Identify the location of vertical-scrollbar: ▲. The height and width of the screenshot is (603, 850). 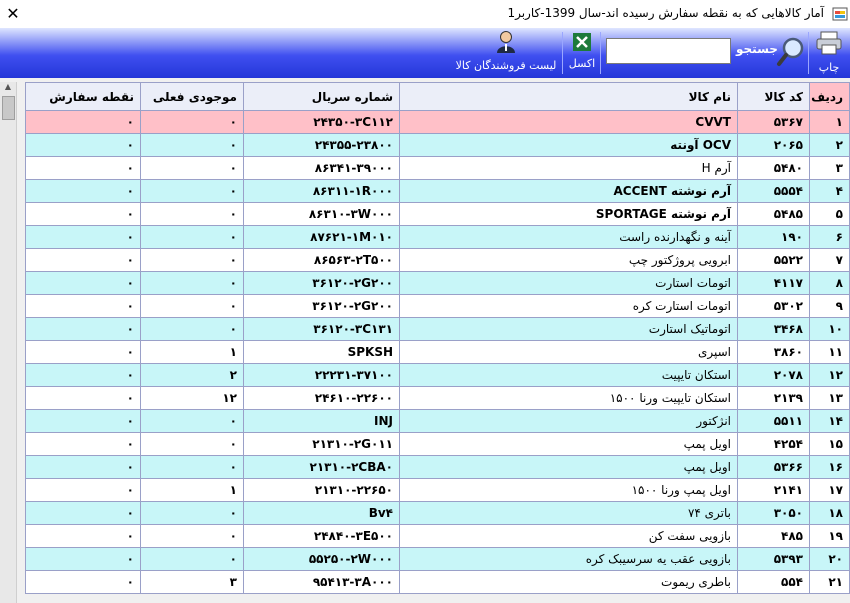
(8, 342).